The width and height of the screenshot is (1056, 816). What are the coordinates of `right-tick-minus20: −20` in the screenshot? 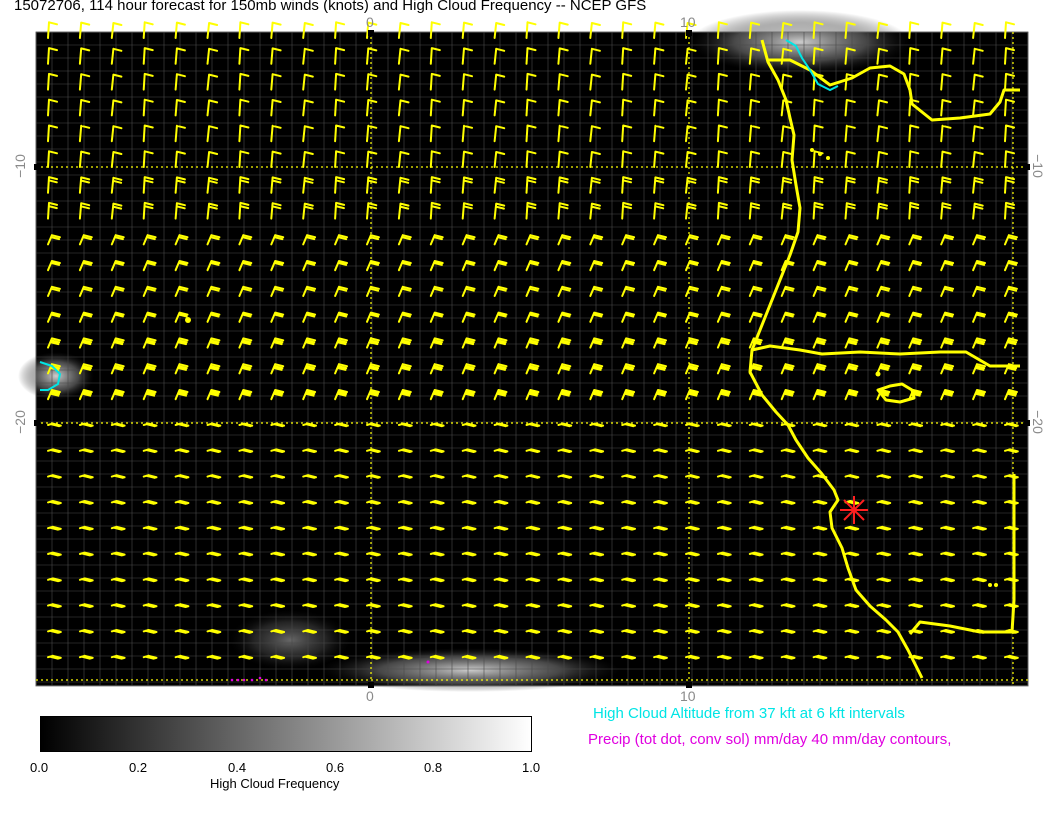 It's located at (1037, 422).